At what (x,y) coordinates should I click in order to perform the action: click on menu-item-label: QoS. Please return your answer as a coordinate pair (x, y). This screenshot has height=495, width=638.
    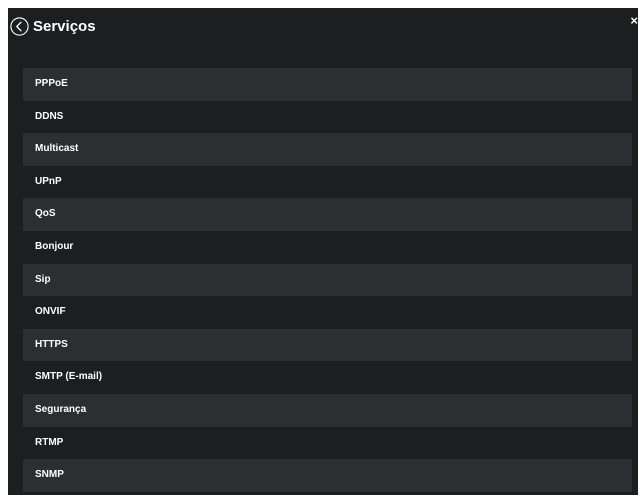
    Looking at the image, I should click on (45, 214).